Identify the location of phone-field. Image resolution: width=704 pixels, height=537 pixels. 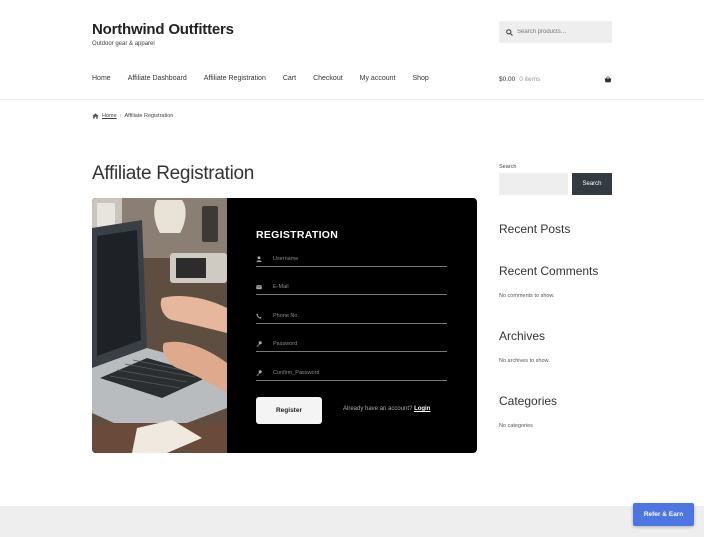
(351, 316).